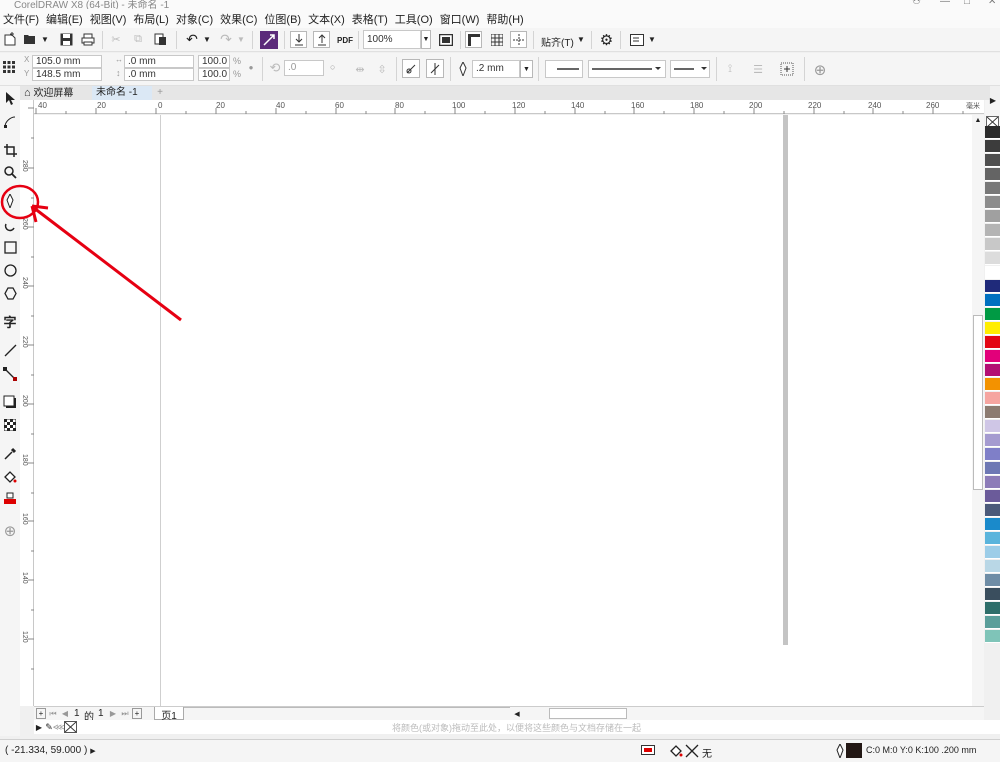  Describe the element at coordinates (137, 713) in the screenshot. I see `add-page-after-icon: +` at that location.